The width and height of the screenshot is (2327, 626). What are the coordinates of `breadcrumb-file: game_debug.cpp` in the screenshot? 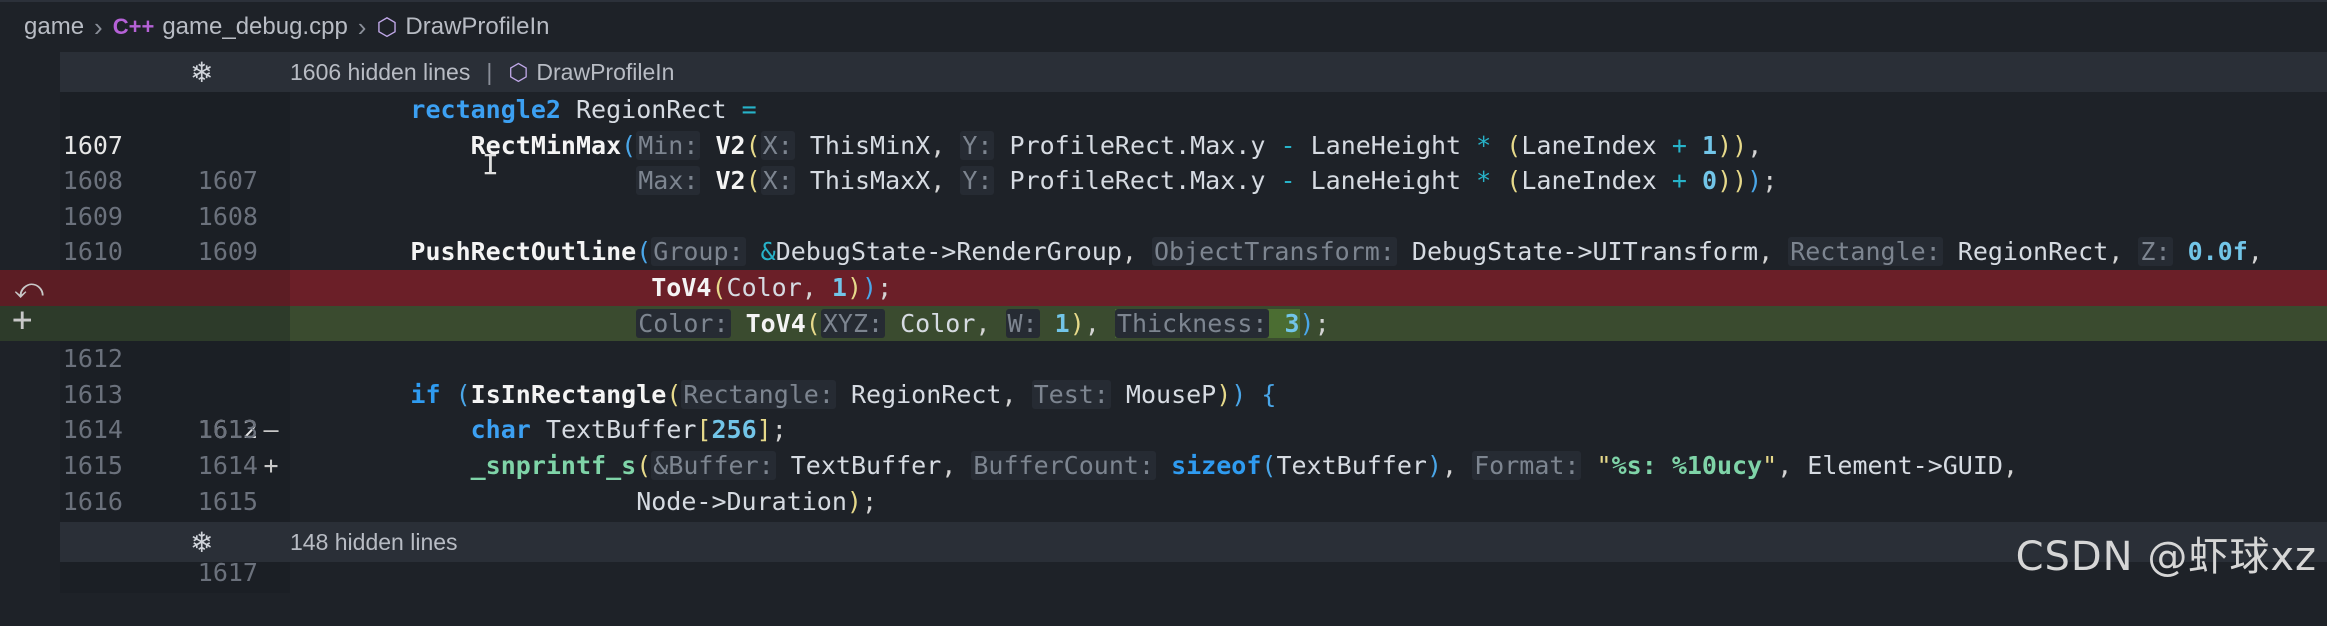 It's located at (254, 27).